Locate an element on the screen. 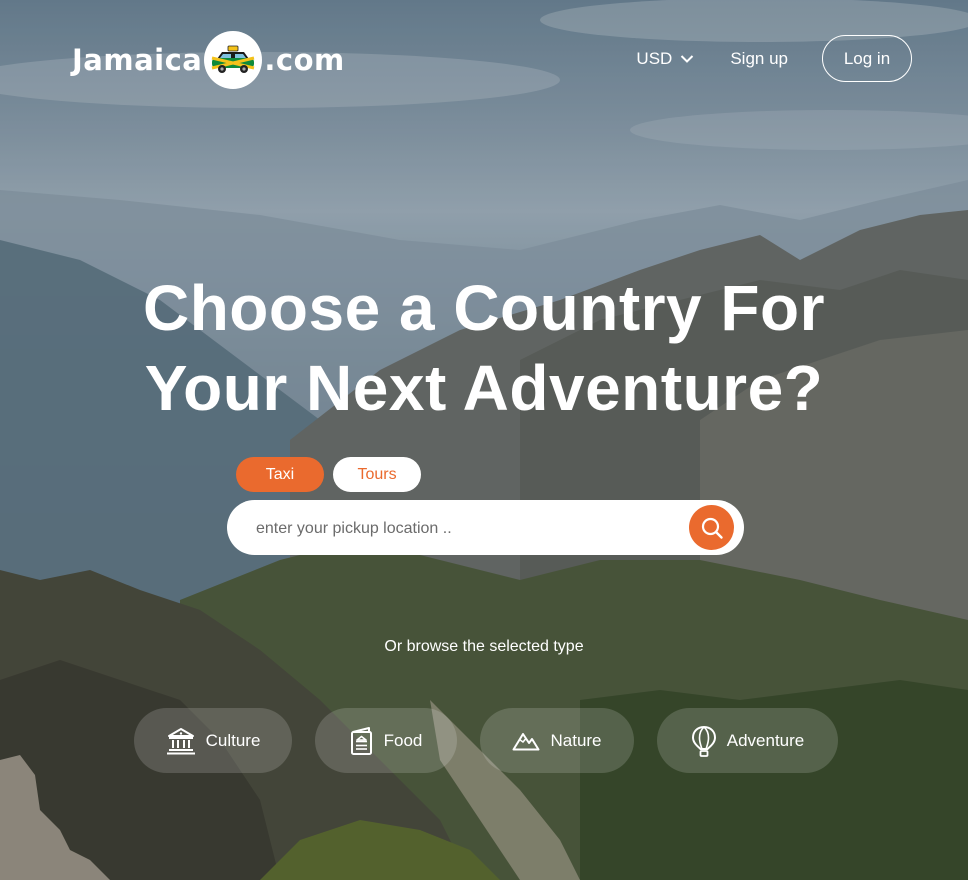 This screenshot has width=968, height=880. menu-icon is located at coordinates (362, 741).